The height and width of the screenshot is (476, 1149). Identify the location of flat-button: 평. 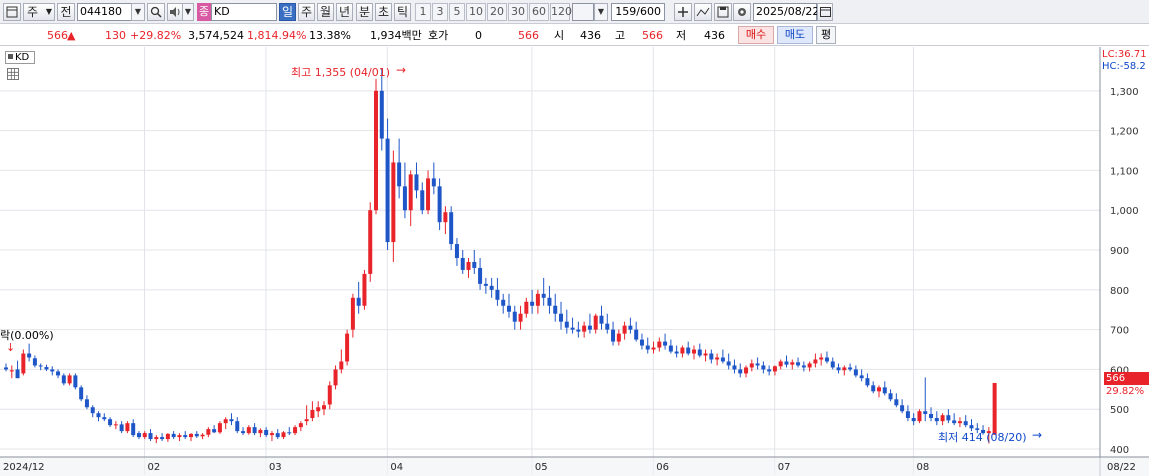
(826, 35).